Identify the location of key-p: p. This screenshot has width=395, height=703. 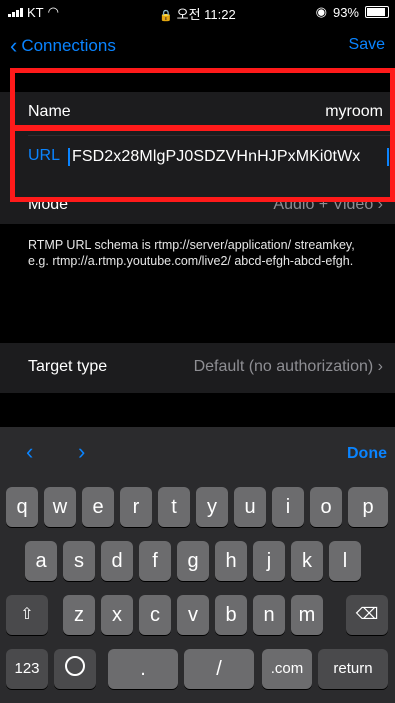
(368, 507).